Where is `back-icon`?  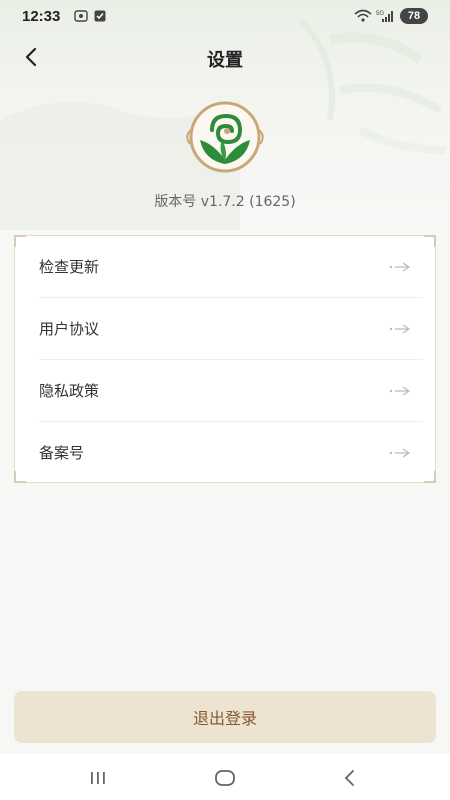
back-icon is located at coordinates (349, 778).